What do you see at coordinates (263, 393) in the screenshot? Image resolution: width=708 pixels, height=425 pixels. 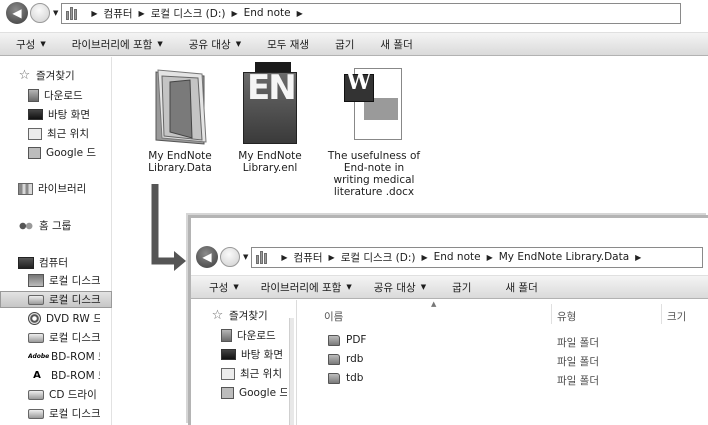 I see `nav-google-drive-label: Google 드` at bounding box center [263, 393].